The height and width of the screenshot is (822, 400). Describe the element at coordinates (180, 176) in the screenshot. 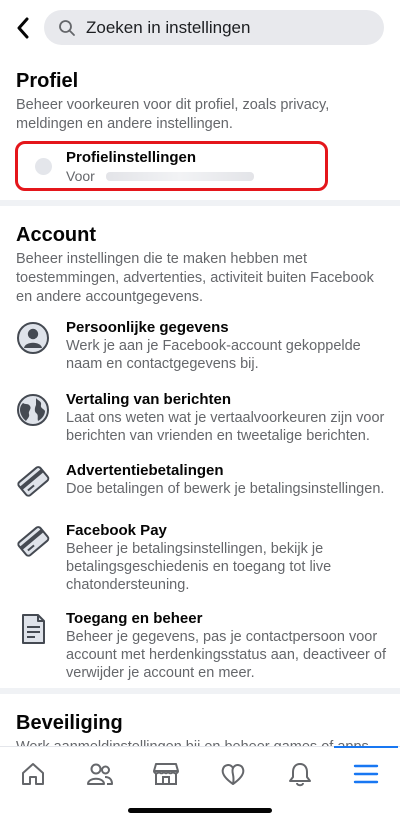

I see `redacted-name` at that location.